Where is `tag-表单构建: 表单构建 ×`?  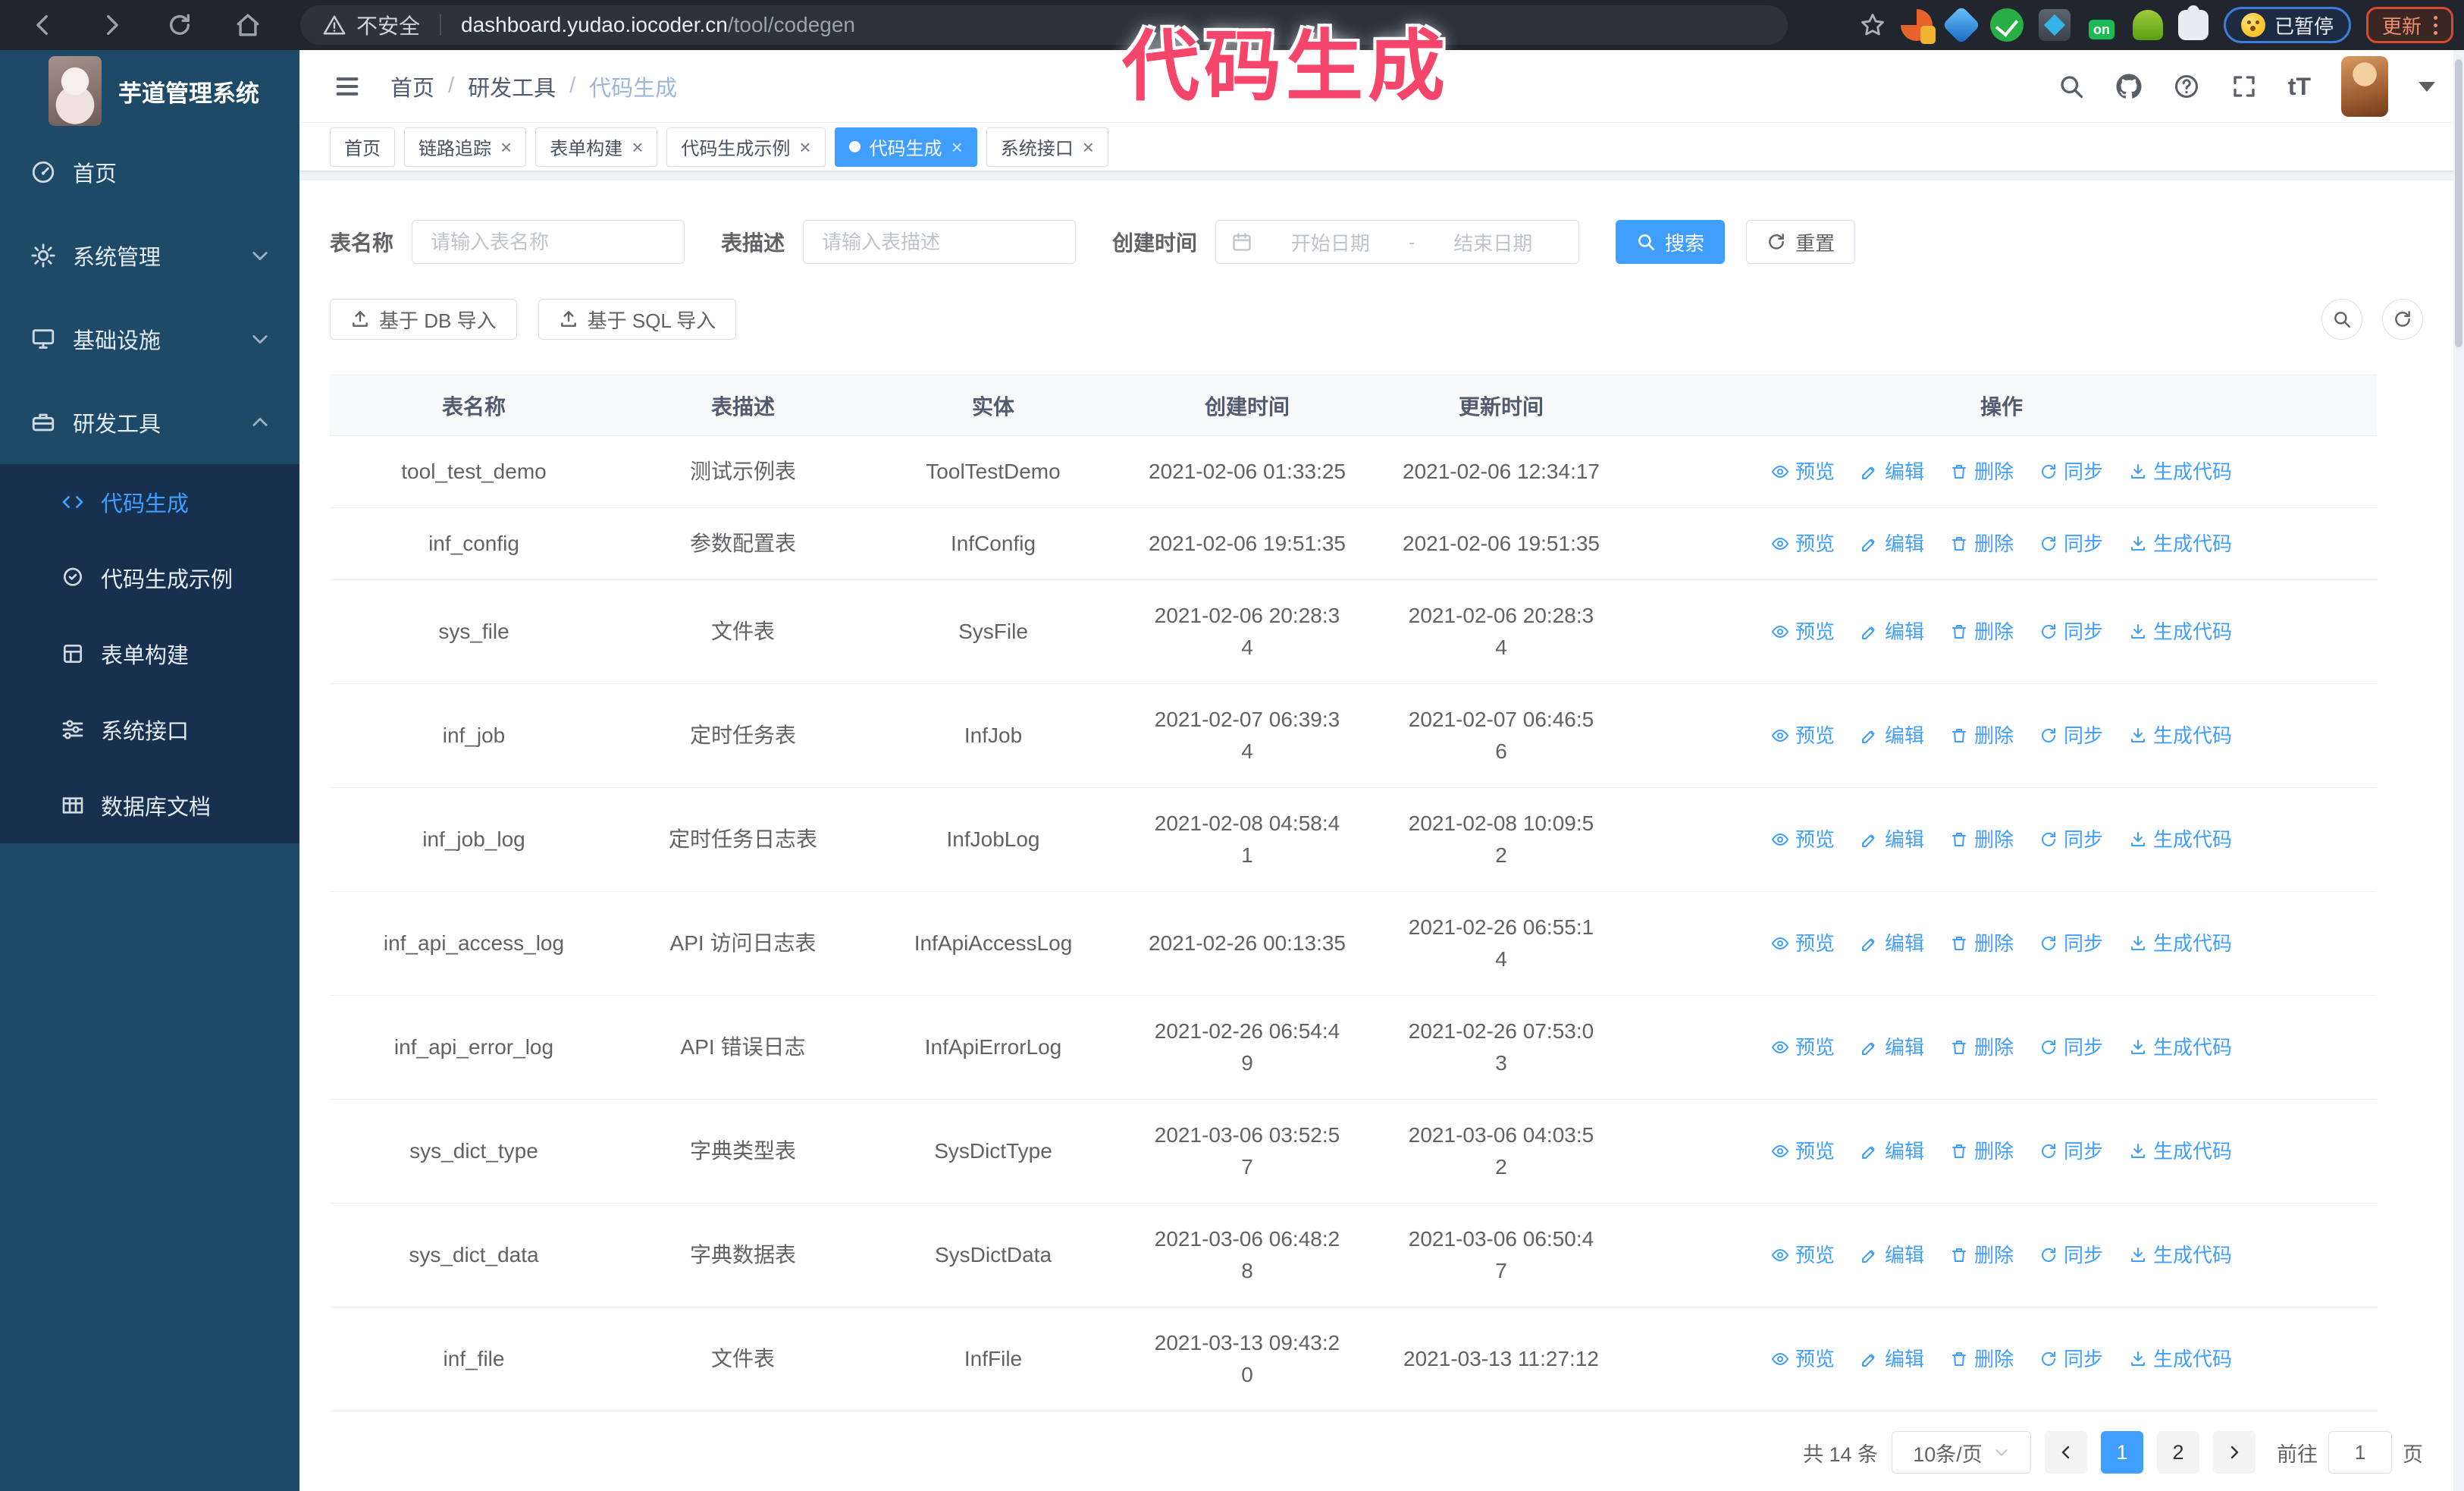 tag-表单构建: 表单构建 × is located at coordinates (596, 147).